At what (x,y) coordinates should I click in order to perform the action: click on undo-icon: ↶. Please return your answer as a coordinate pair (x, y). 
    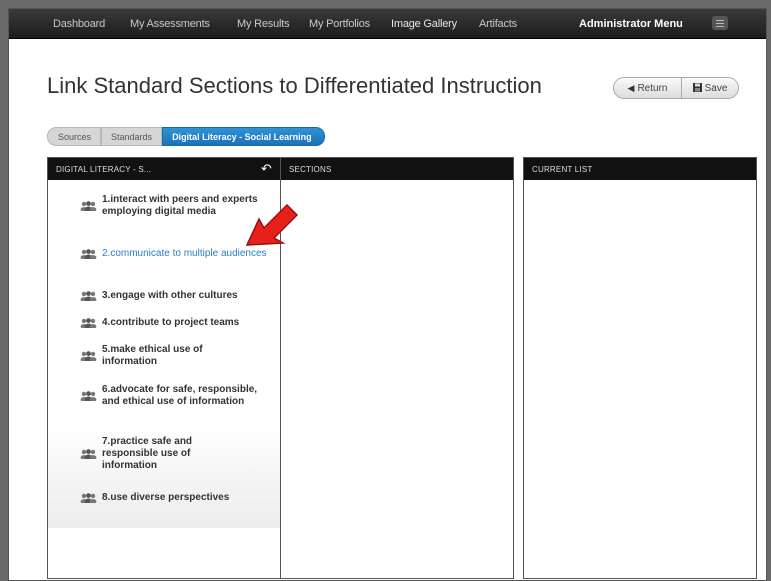
    Looking at the image, I should click on (266, 169).